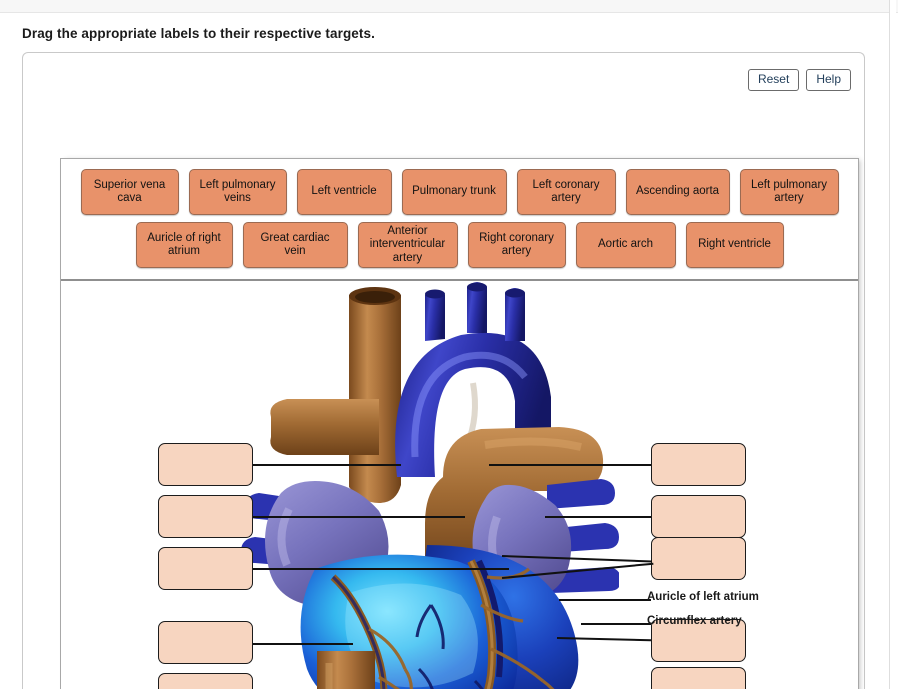  What do you see at coordinates (773, 80) in the screenshot?
I see `reset-button: Reset` at bounding box center [773, 80].